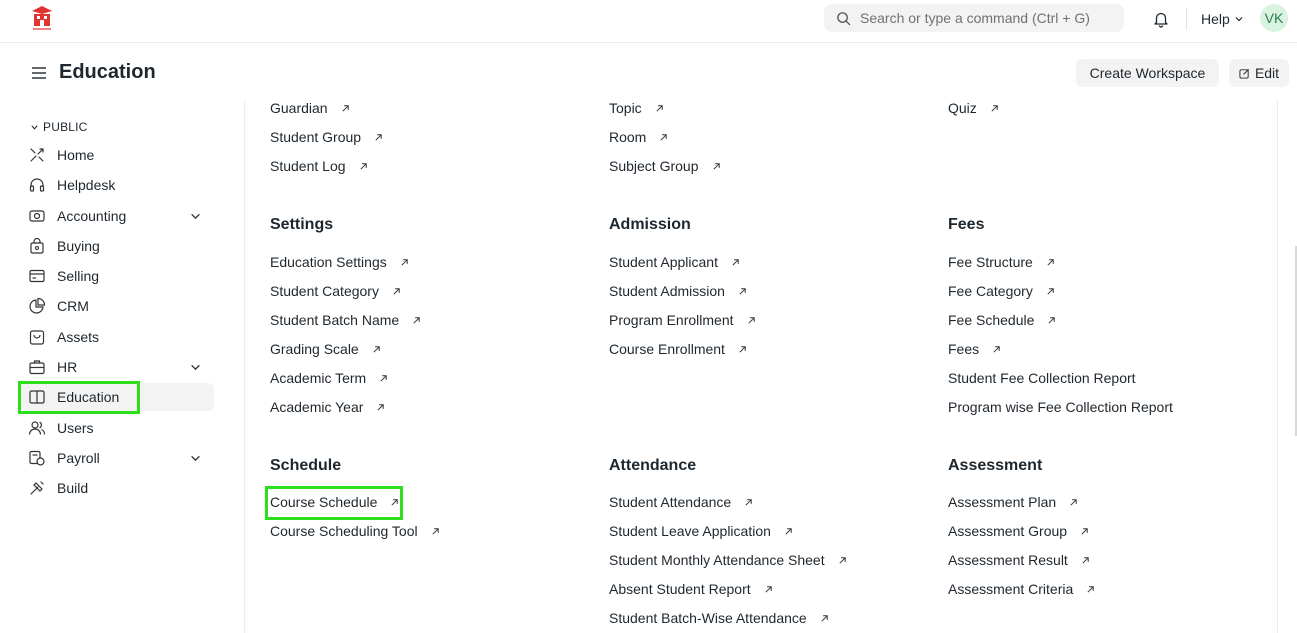  Describe the element at coordinates (37, 367) in the screenshot. I see `briefcase-icon` at that location.